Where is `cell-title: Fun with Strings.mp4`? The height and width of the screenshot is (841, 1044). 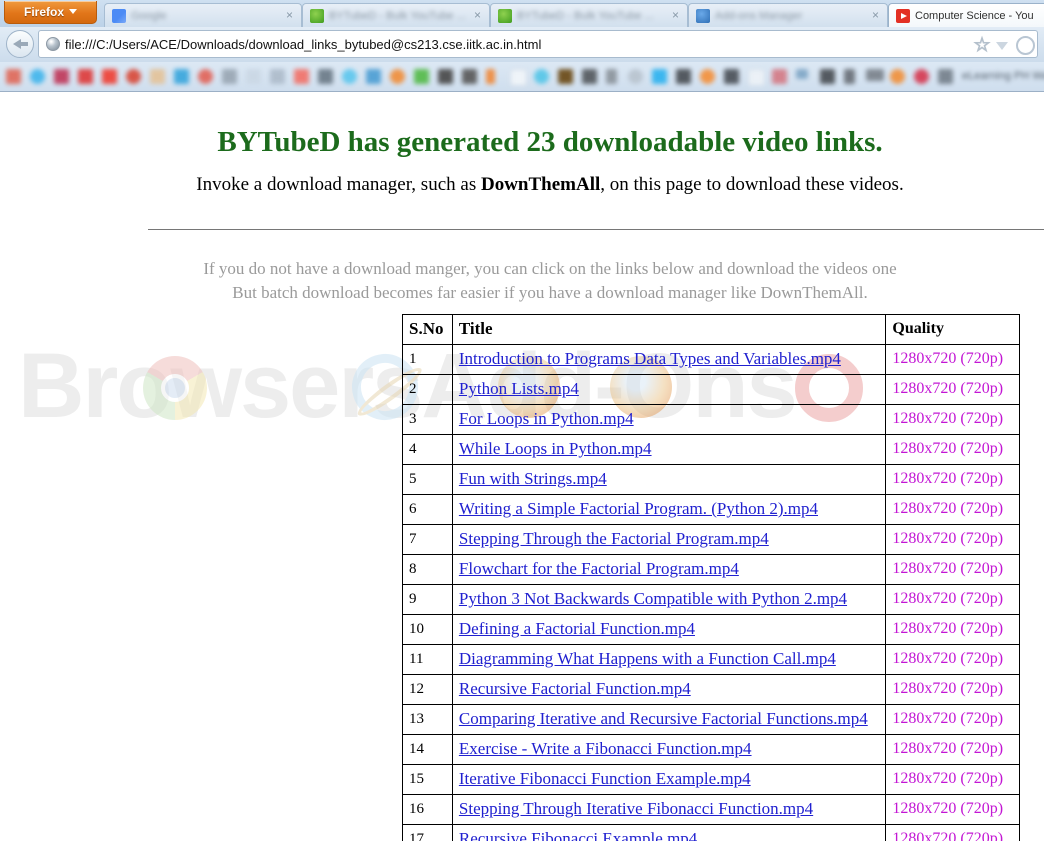 cell-title: Fun with Strings.mp4 is located at coordinates (669, 479).